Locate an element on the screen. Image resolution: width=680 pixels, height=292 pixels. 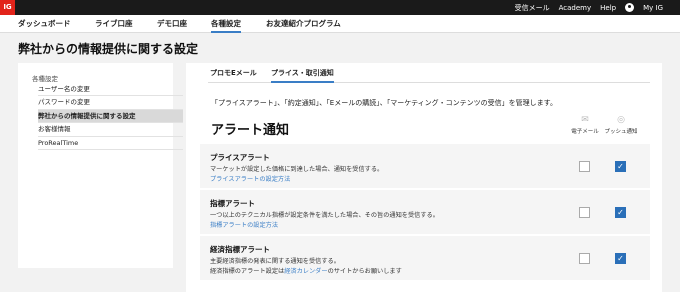
alert-howto-link: 指標アラートの設定方法 is located at coordinates (244, 224).